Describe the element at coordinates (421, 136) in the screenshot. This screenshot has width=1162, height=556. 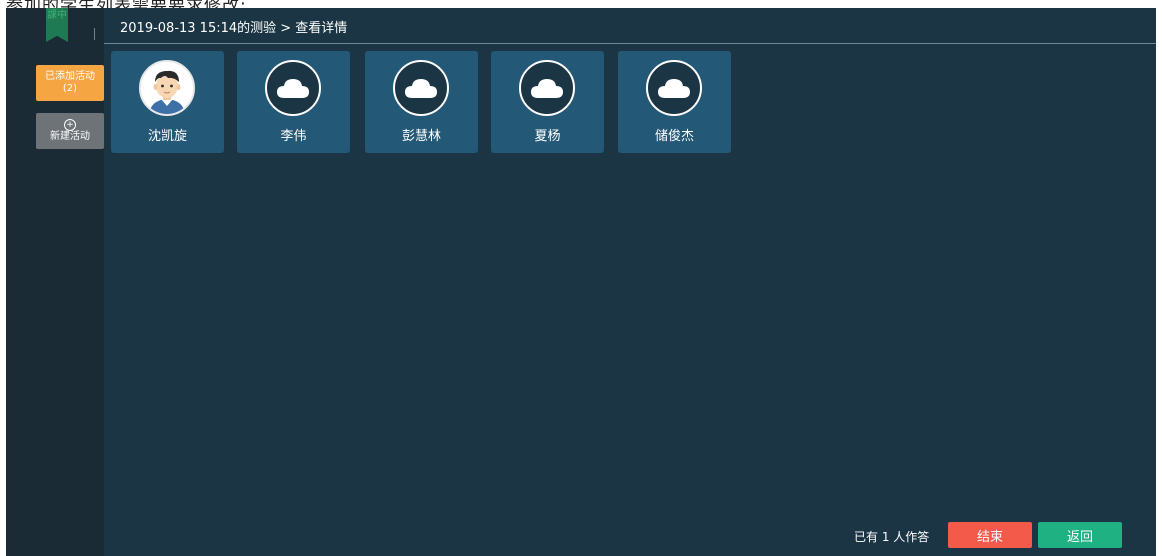
I see `student-name: 彭慧林` at that location.